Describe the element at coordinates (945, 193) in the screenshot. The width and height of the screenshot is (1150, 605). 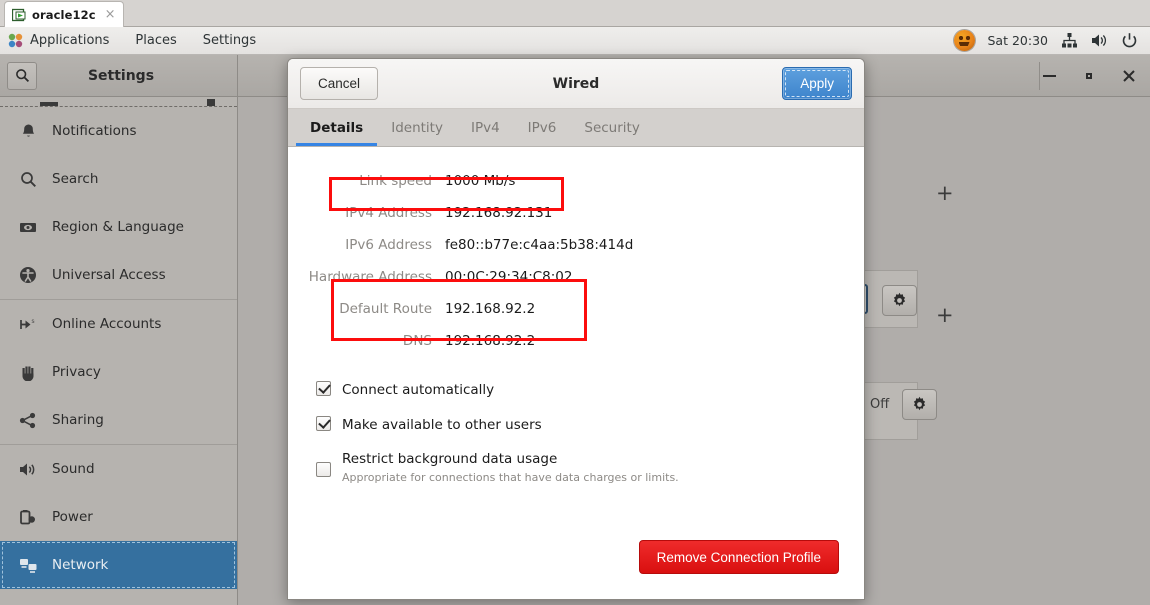
I see `add-connection-button-1: +` at that location.